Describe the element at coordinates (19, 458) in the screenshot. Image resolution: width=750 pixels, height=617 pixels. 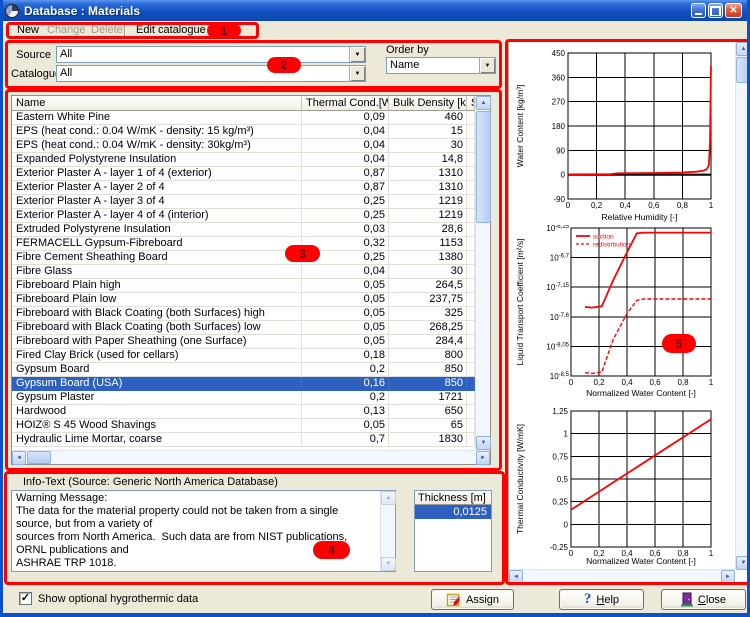
I see `scroll-left-icon: ◄` at that location.